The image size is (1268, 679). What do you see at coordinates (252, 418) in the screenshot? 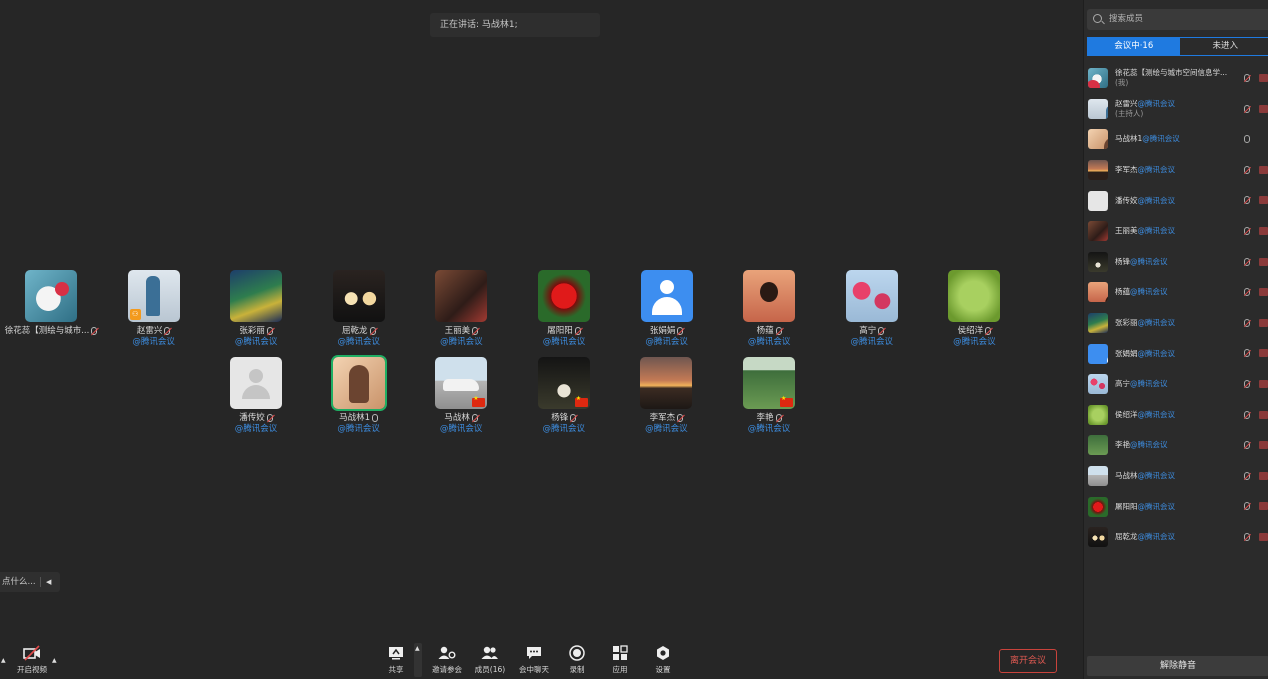
I see `participant-name-text: 潘传姣` at bounding box center [252, 418].